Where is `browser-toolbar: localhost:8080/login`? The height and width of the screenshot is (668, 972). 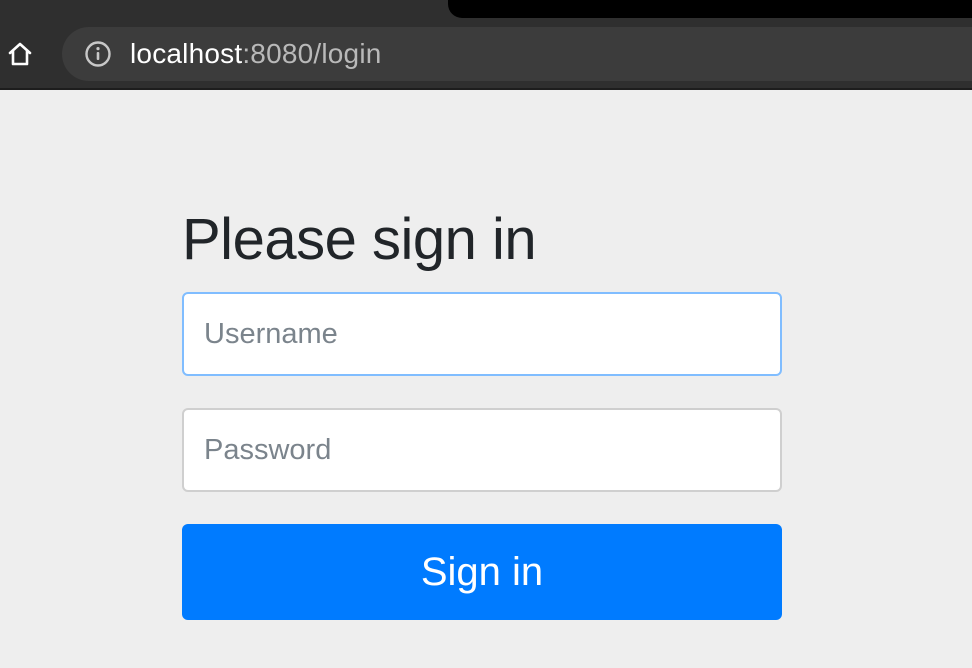
browser-toolbar: localhost:8080/login is located at coordinates (486, 45).